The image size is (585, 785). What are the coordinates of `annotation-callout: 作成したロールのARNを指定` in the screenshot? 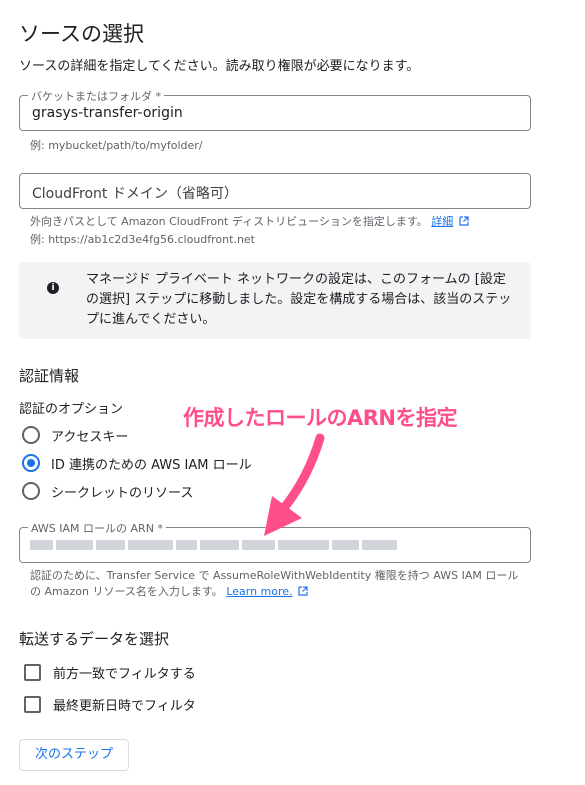 It's located at (320, 418).